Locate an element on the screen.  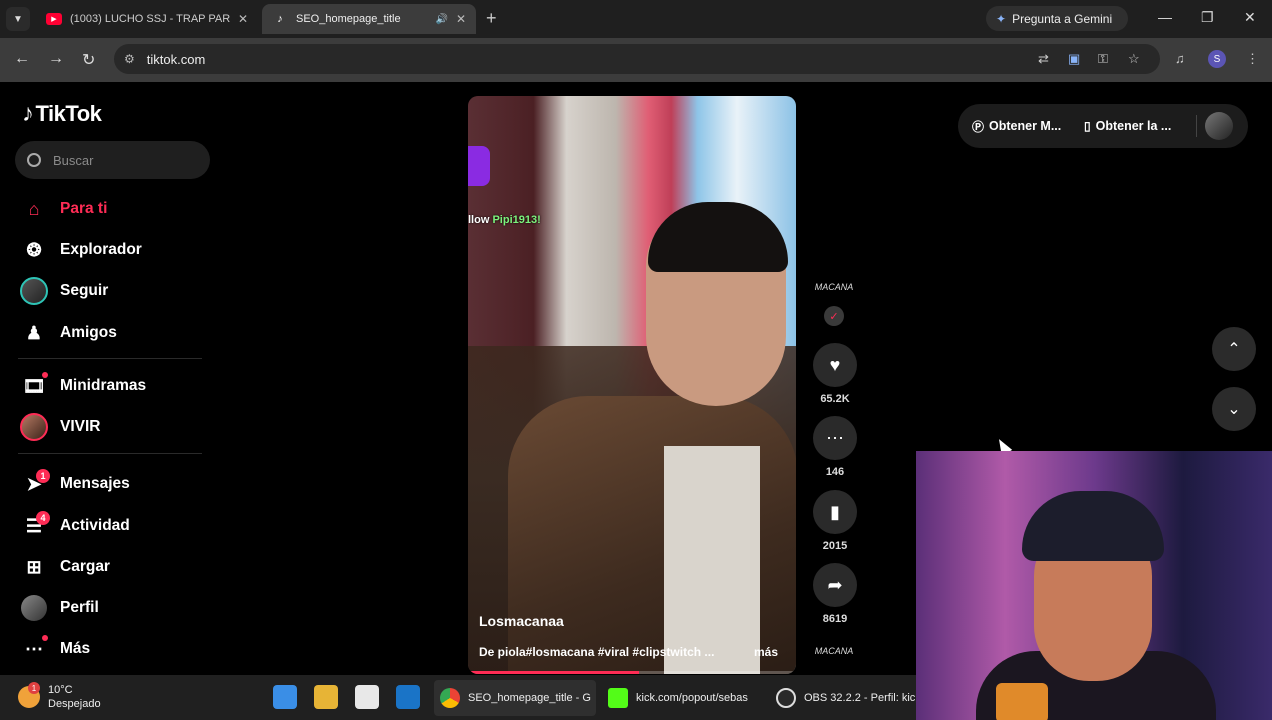
more-icon: ⋯ is located at coordinates (34, 649).